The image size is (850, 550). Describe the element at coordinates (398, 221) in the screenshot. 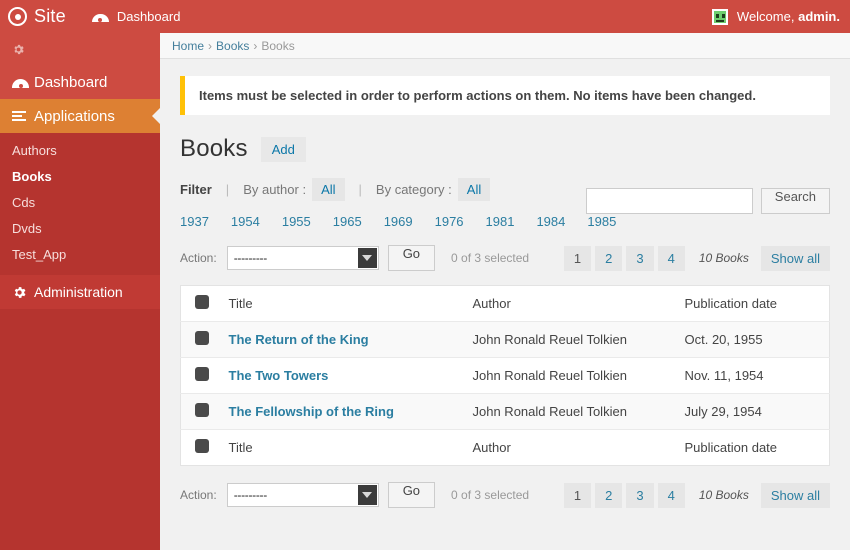

I see `year-filter-link: 1969` at that location.